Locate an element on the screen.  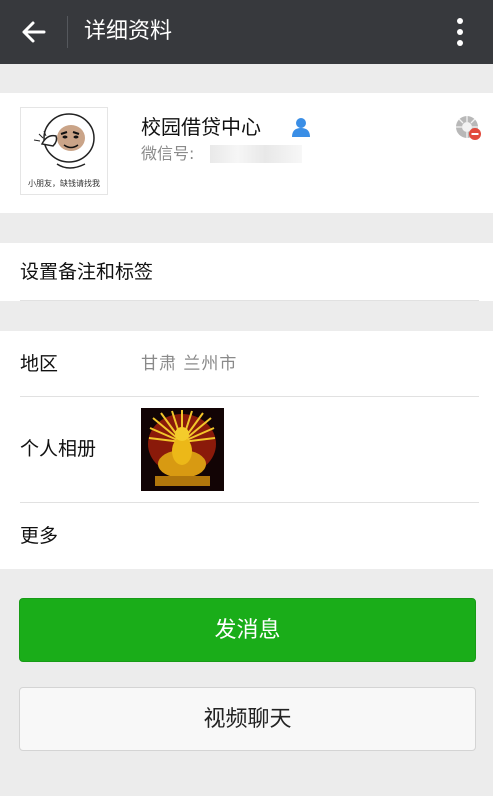
more-options-button is located at coordinates (460, 32).